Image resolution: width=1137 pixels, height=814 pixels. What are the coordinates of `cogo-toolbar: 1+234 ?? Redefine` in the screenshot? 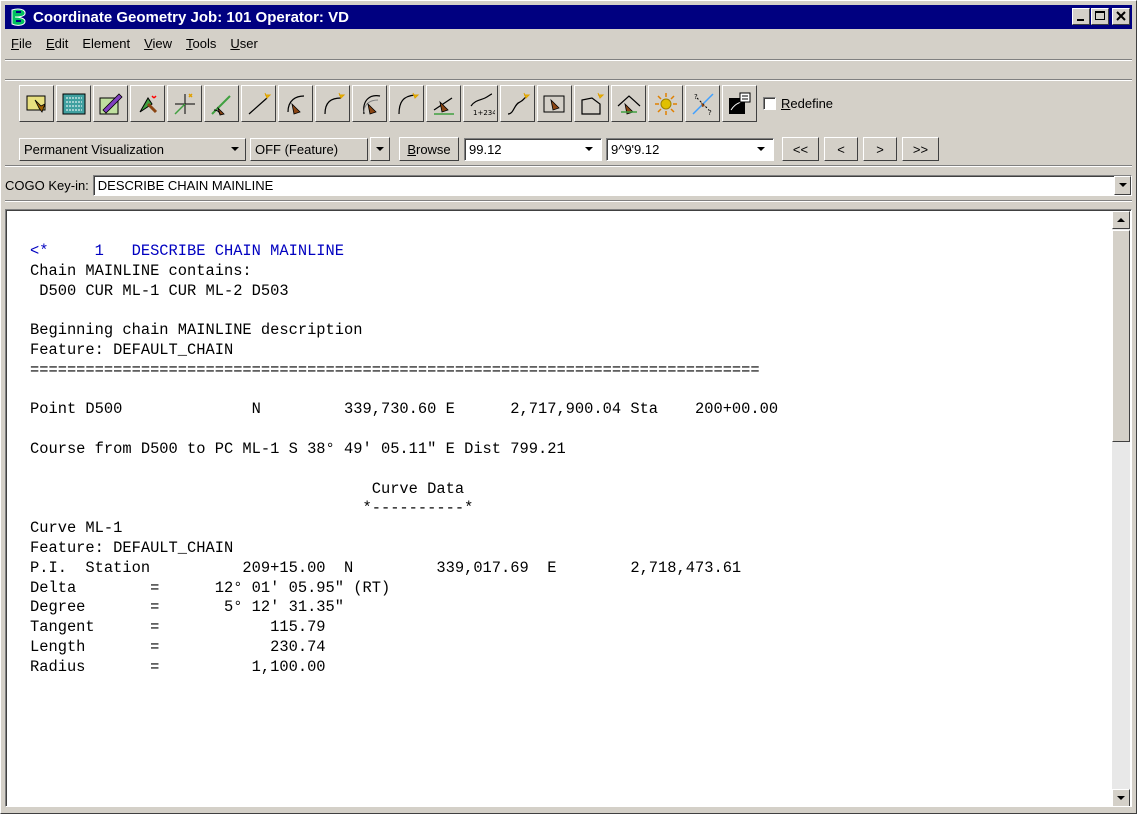 It's located at (426, 103).